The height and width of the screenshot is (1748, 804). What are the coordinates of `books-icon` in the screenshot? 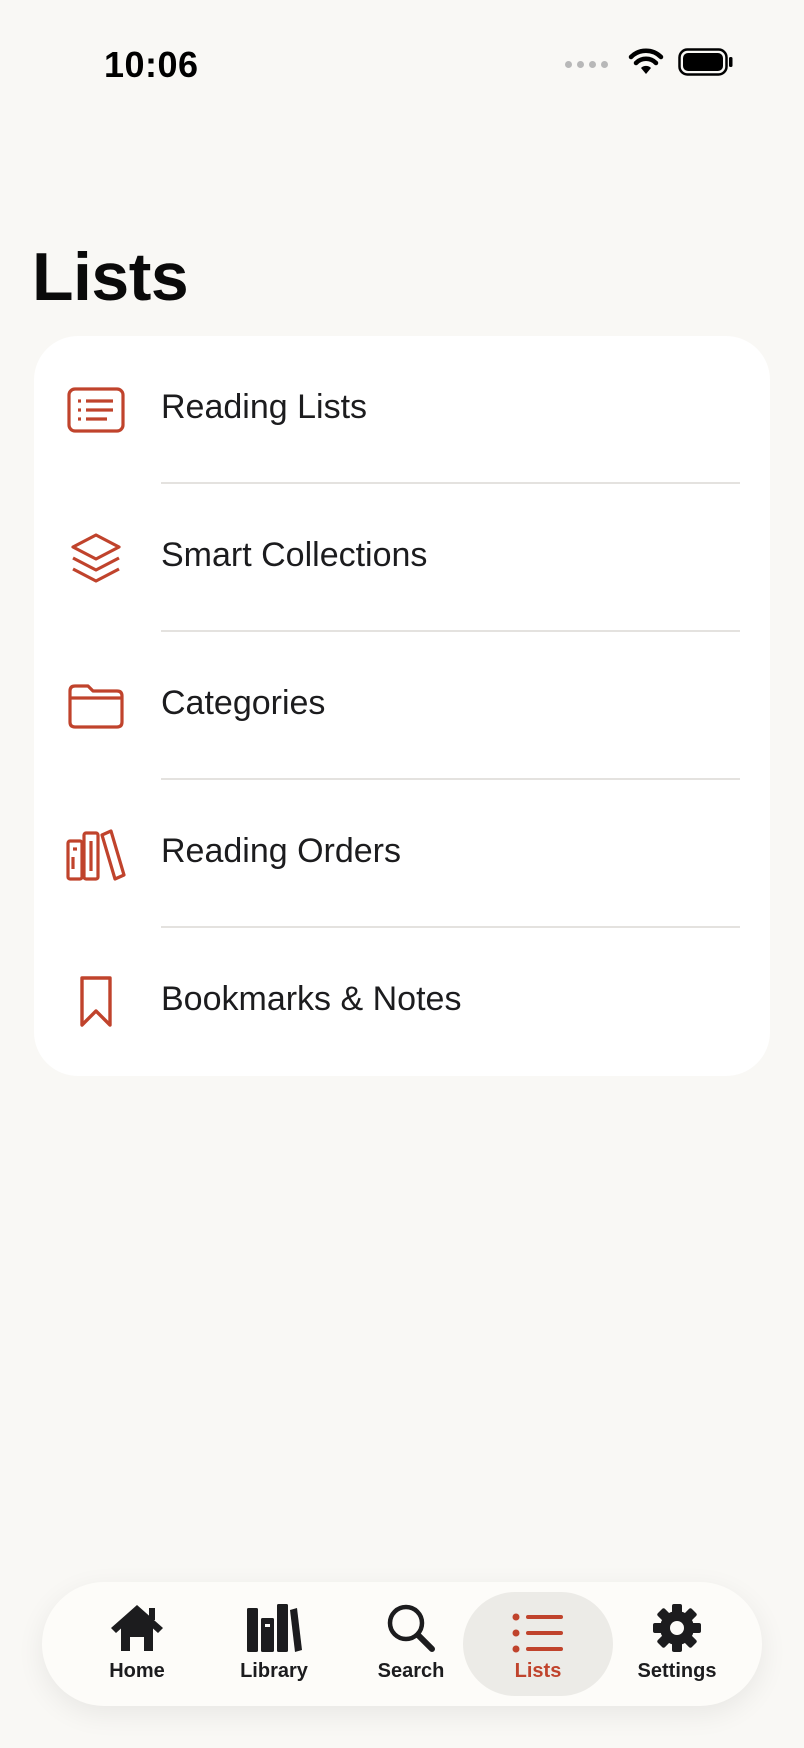 It's located at (274, 1625).